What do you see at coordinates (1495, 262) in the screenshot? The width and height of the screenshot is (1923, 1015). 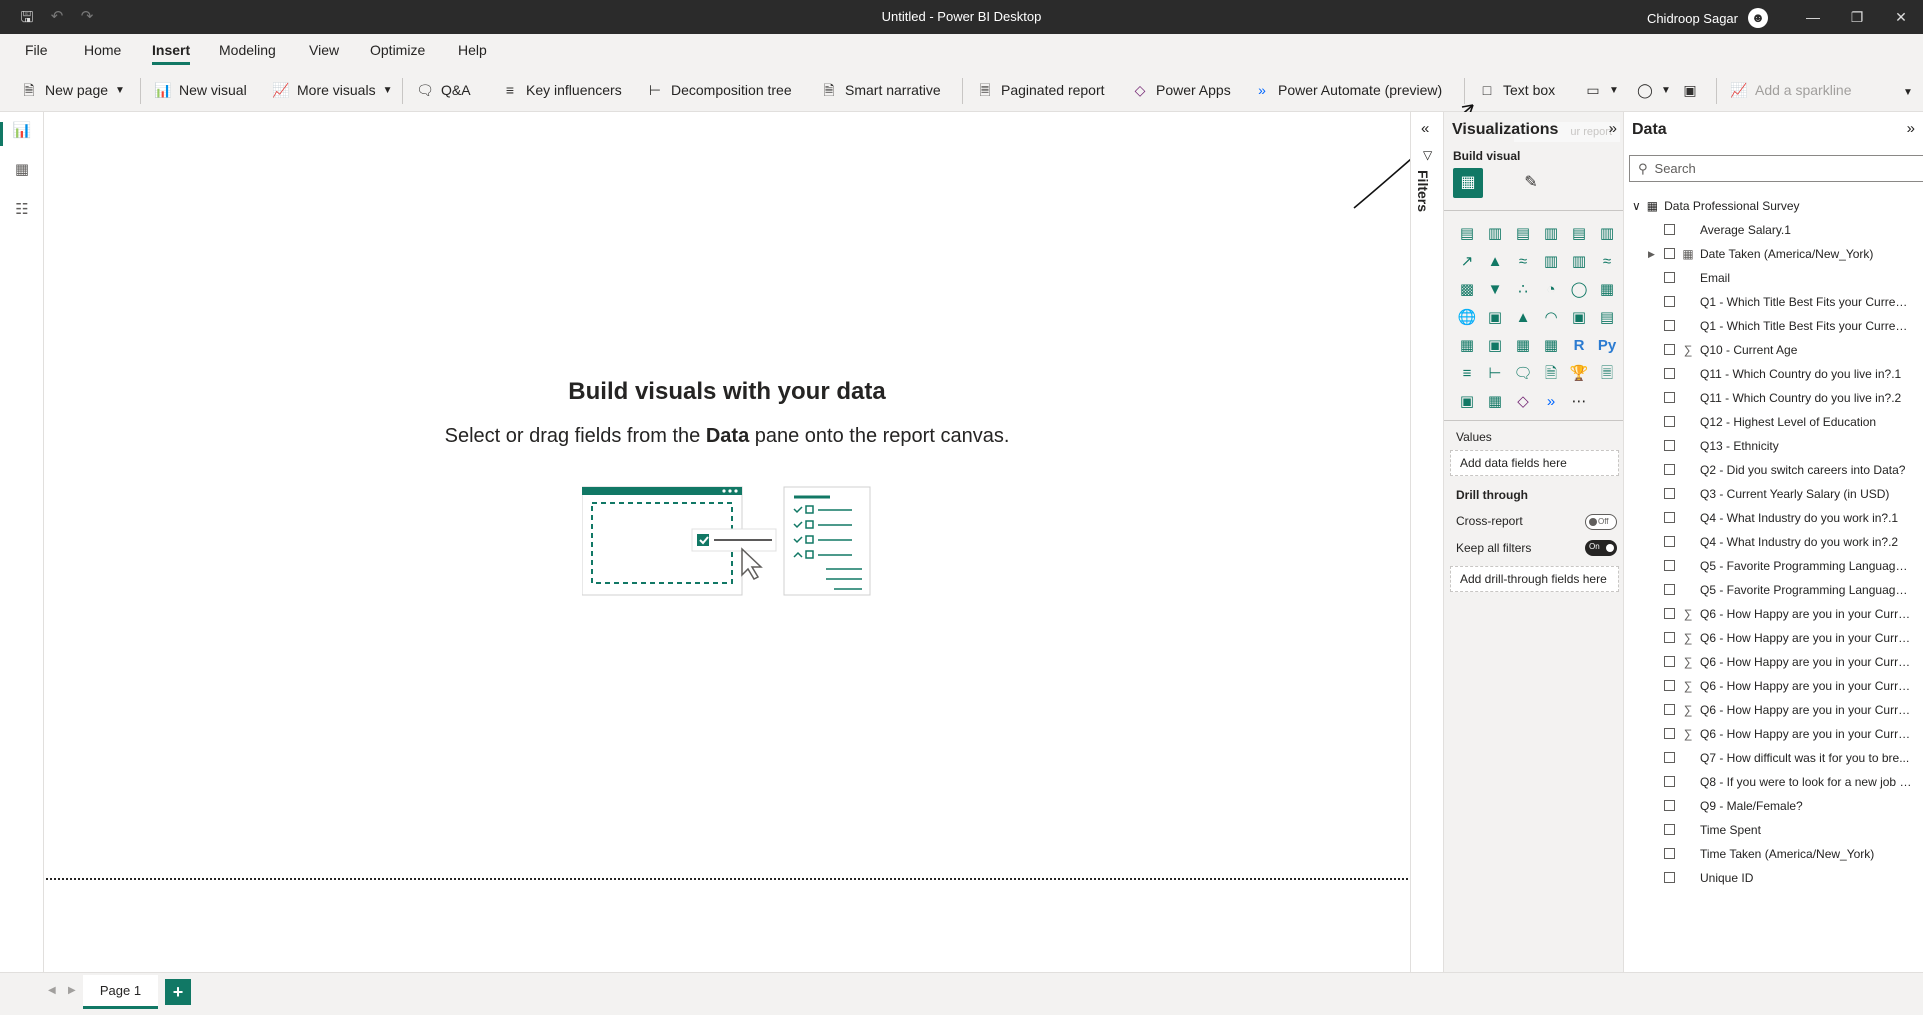 I see `area-chart-icon: ▲` at bounding box center [1495, 262].